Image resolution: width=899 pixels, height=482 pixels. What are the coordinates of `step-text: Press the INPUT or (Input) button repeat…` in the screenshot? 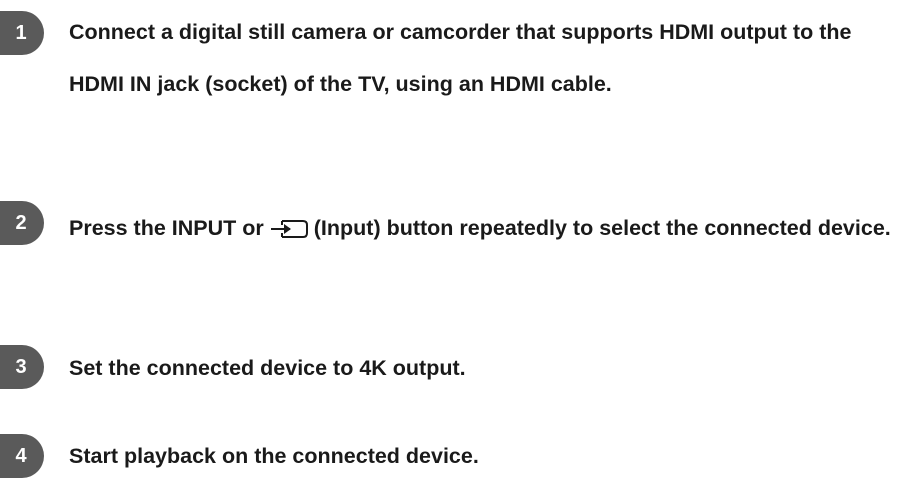 It's located at (484, 231).